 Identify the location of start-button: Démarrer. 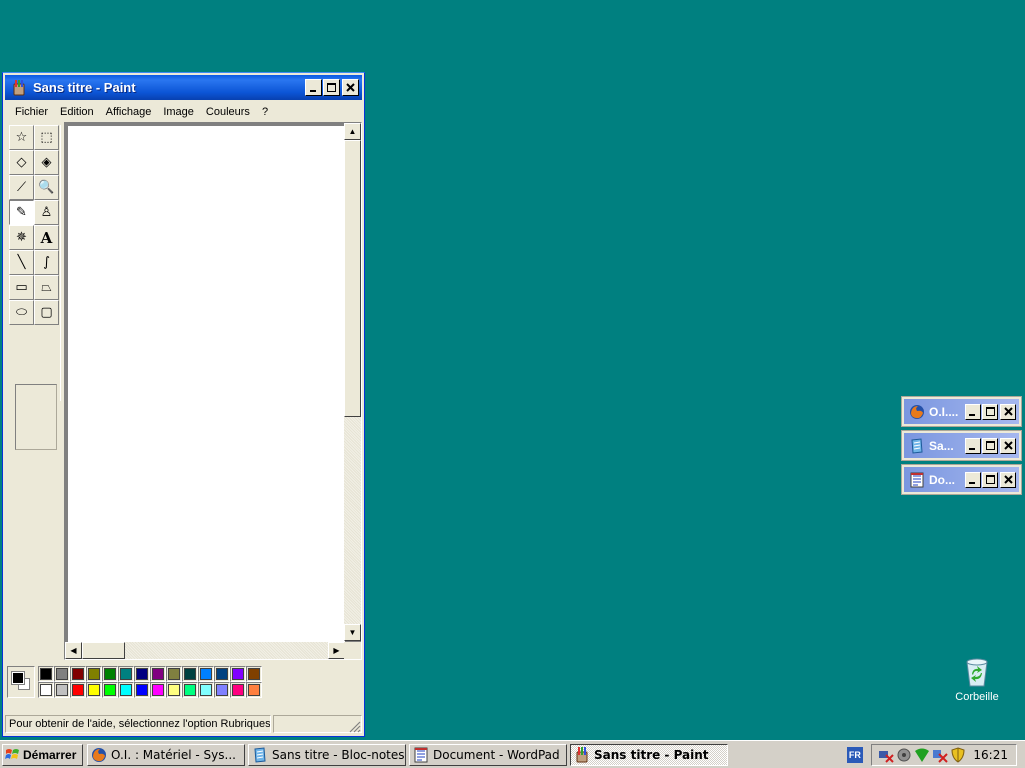
(42, 754).